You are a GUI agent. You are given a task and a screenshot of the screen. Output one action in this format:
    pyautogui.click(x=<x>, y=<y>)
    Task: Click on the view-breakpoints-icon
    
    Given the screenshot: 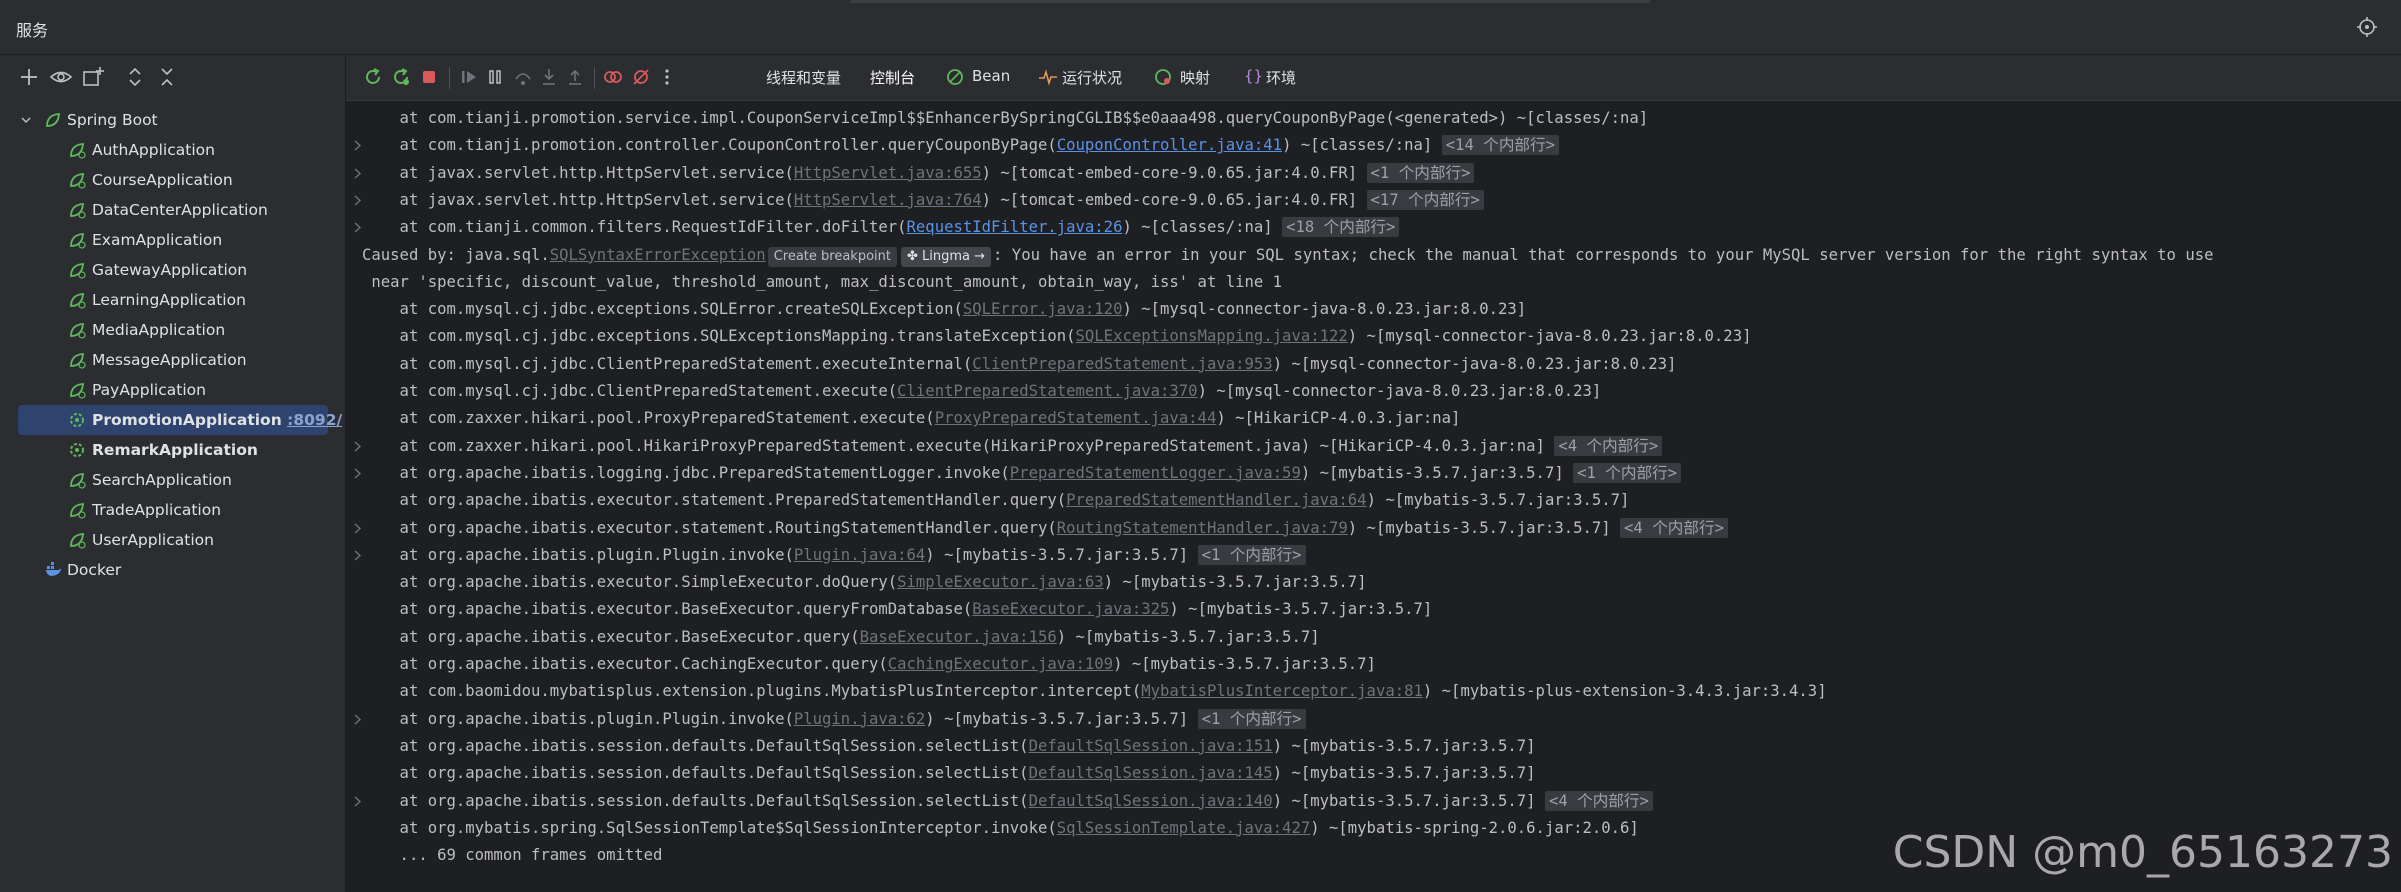 What is the action you would take?
    pyautogui.click(x=613, y=77)
    